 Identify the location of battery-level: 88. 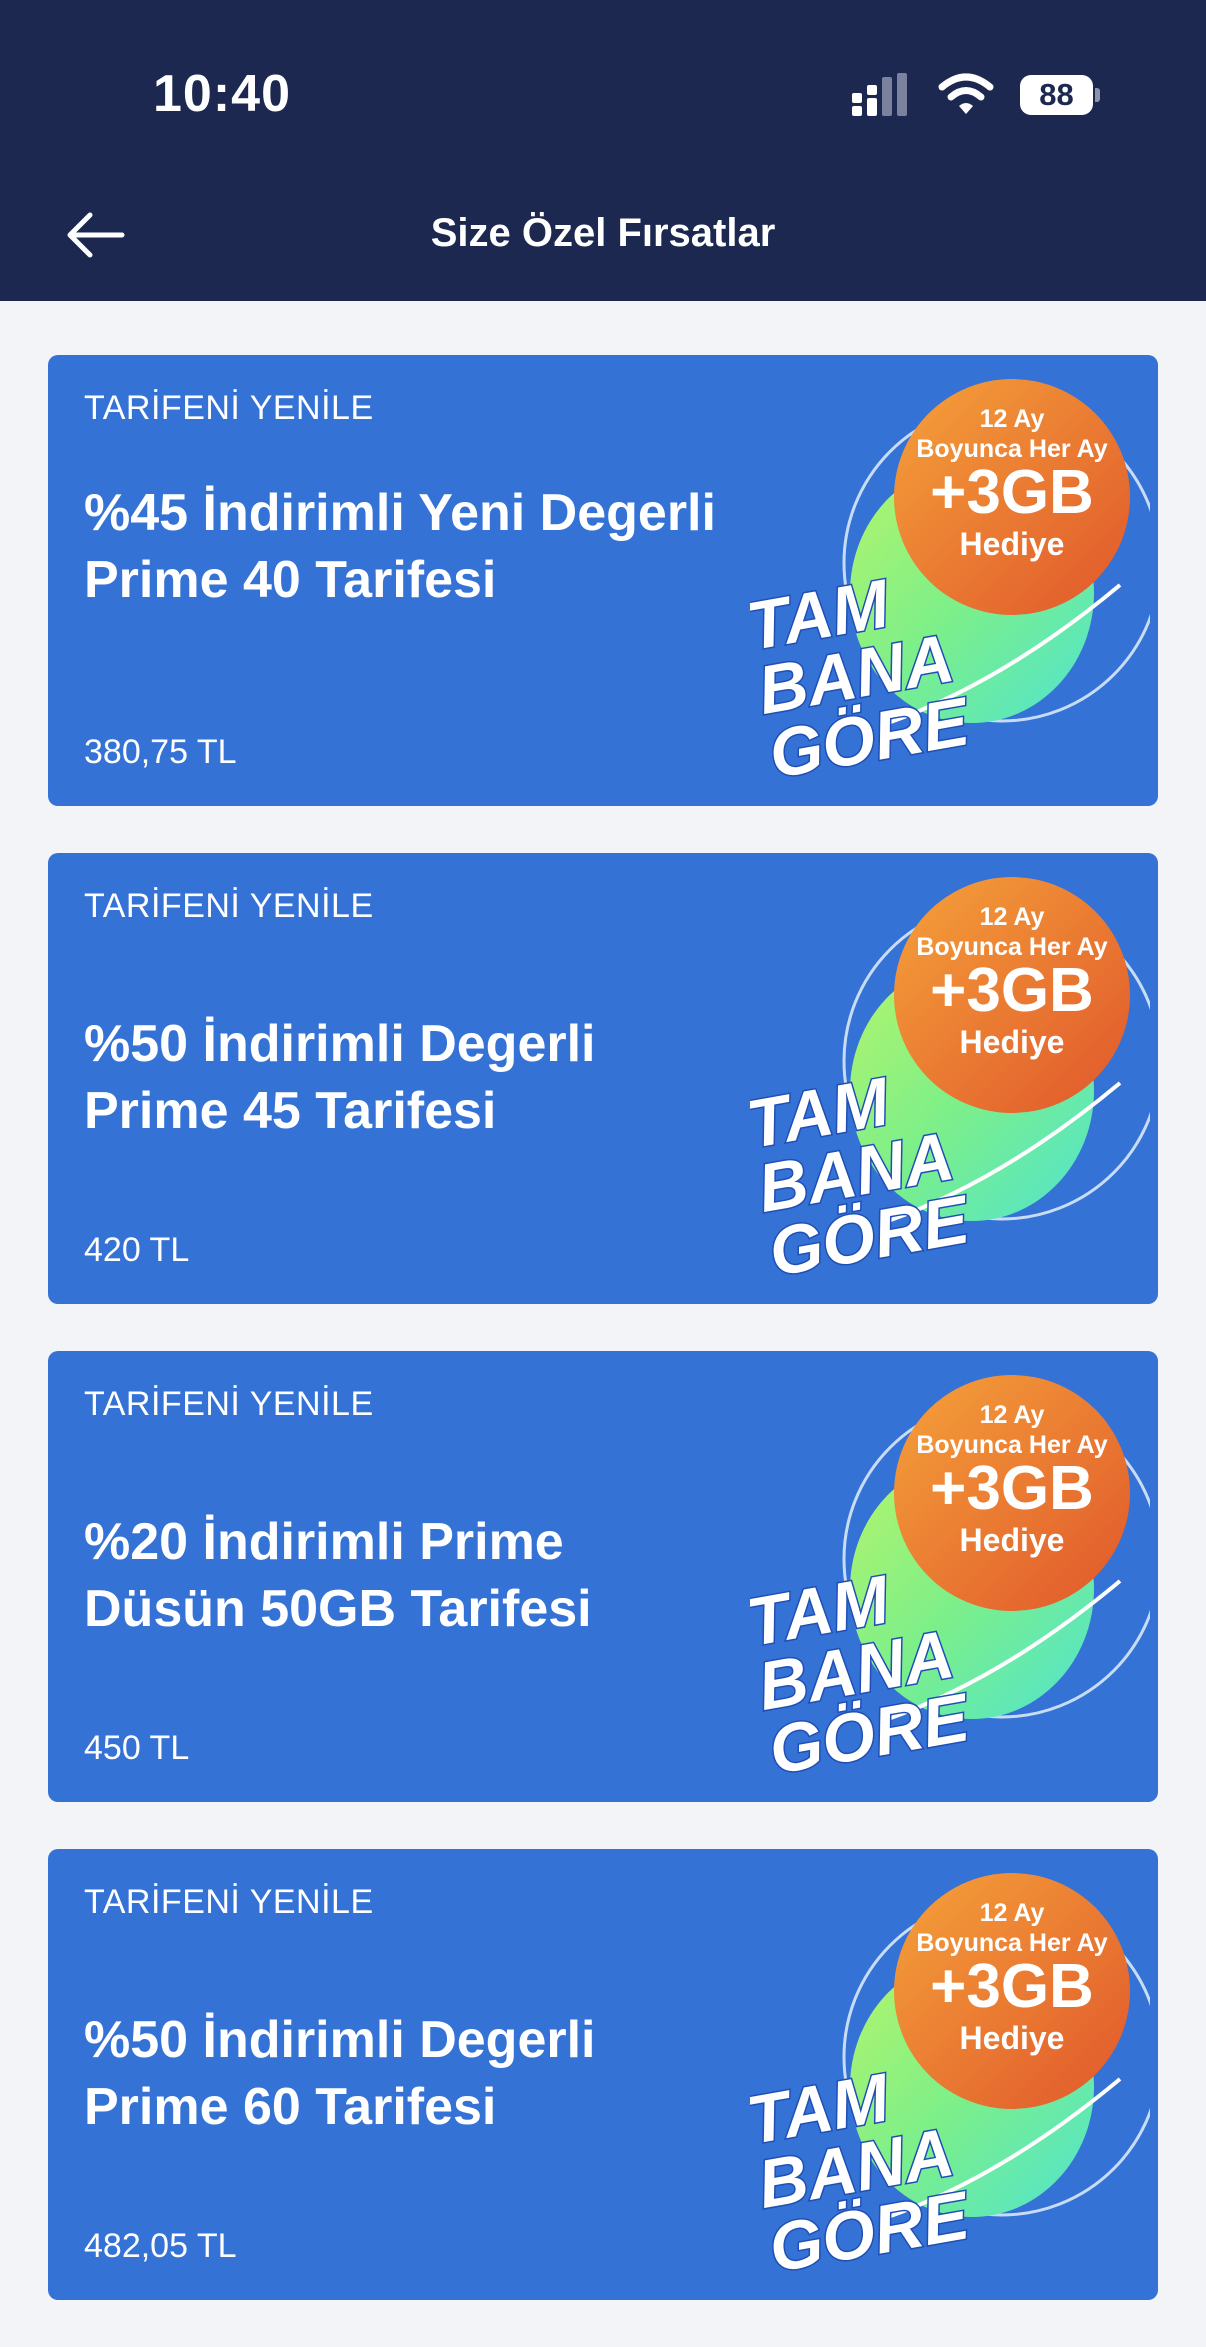
(1057, 95).